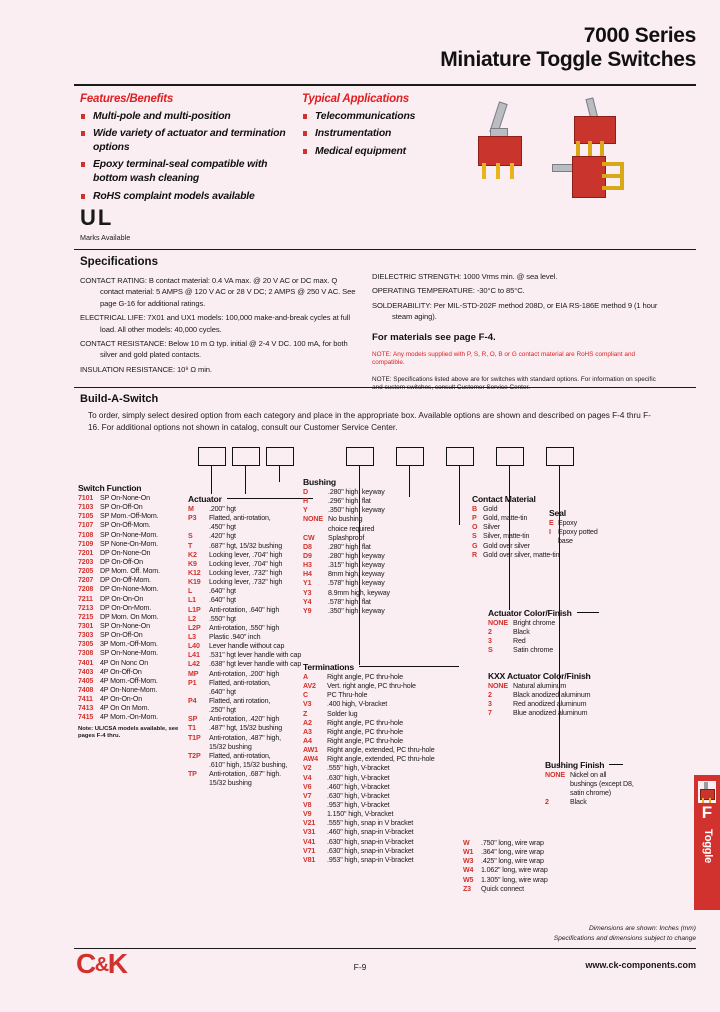 Image resolution: width=720 pixels, height=1012 pixels. What do you see at coordinates (388, 768) in the screenshot?
I see `option-row: V2 .555" high, V-bracket` at bounding box center [388, 768].